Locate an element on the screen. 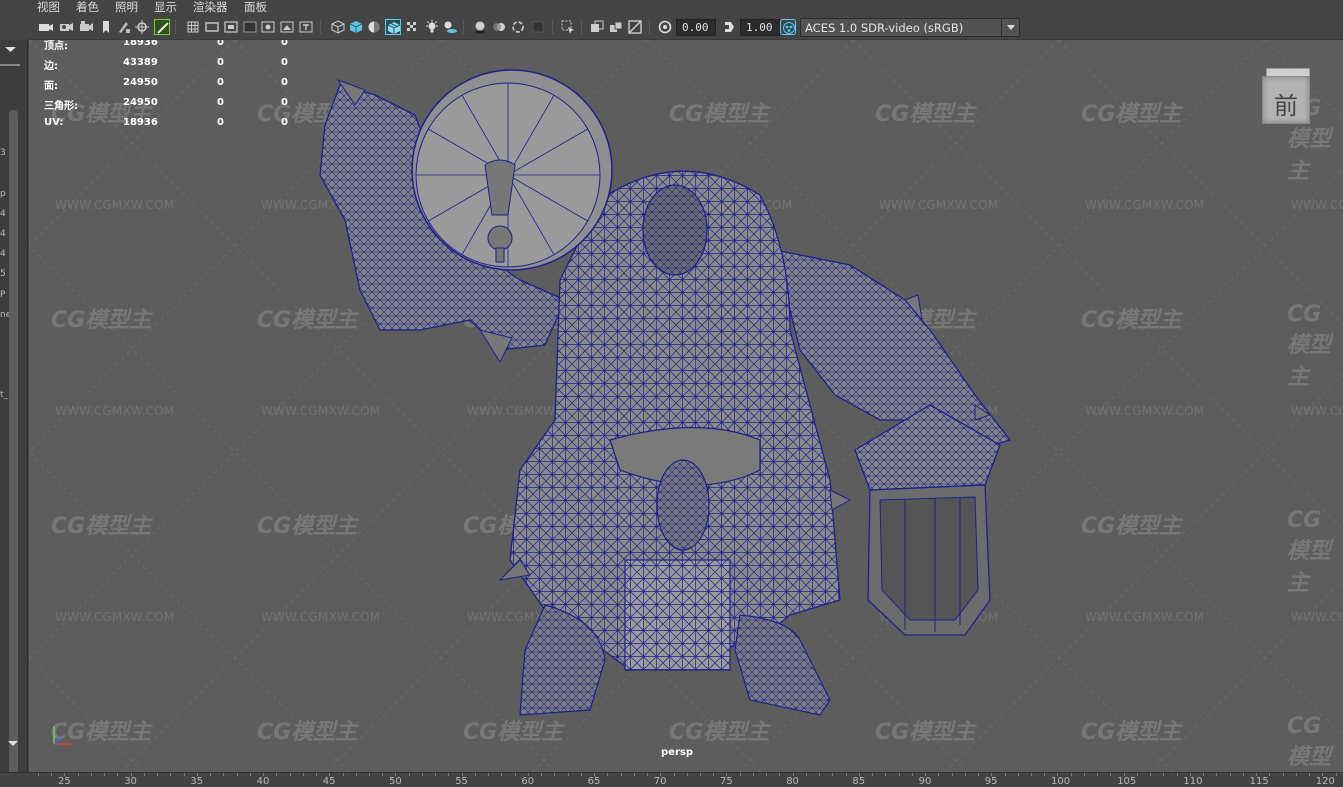 This screenshot has height=787, width=1343. view-cube-front-face: 前 is located at coordinates (1286, 100).